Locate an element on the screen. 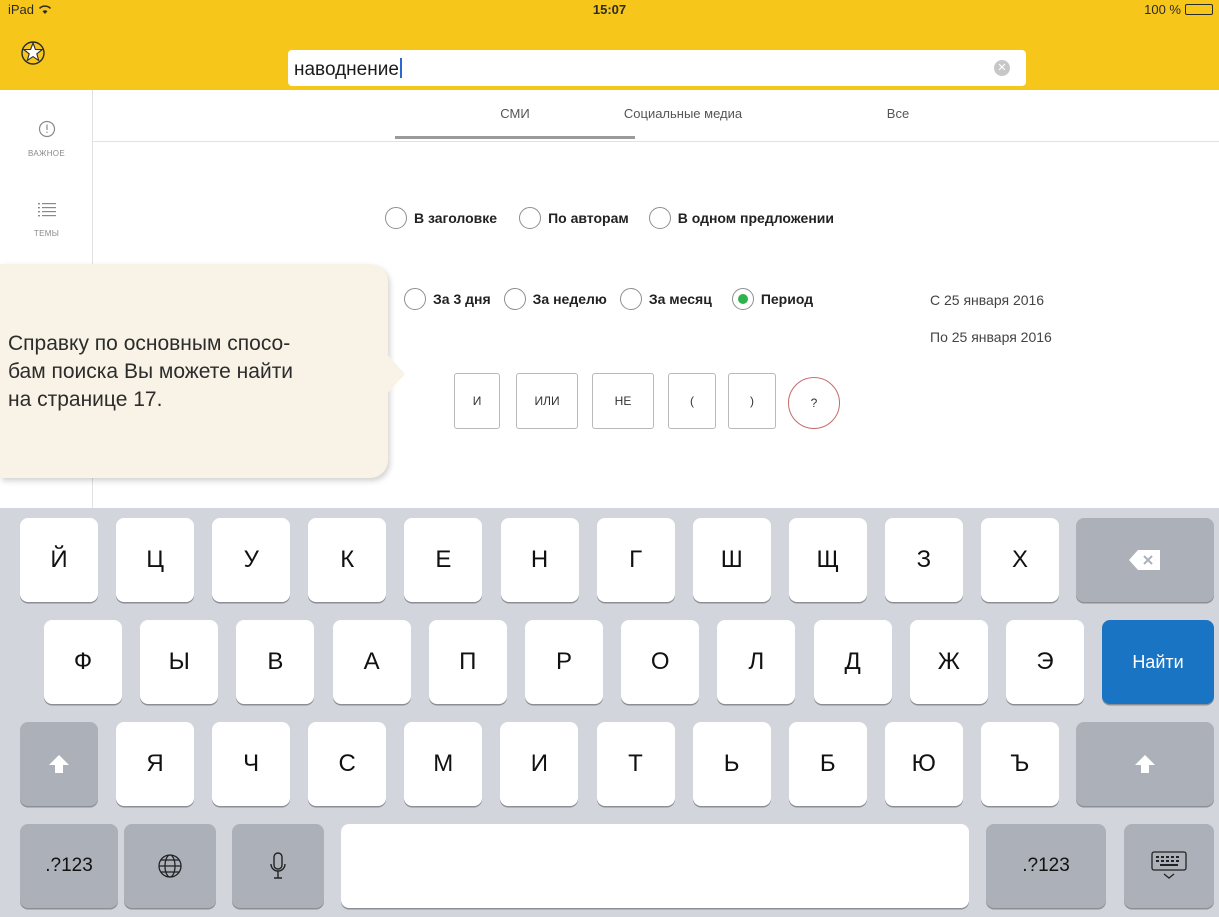 Image resolution: width=1219 pixels, height=917 pixels. key-letter: Ж is located at coordinates (948, 662).